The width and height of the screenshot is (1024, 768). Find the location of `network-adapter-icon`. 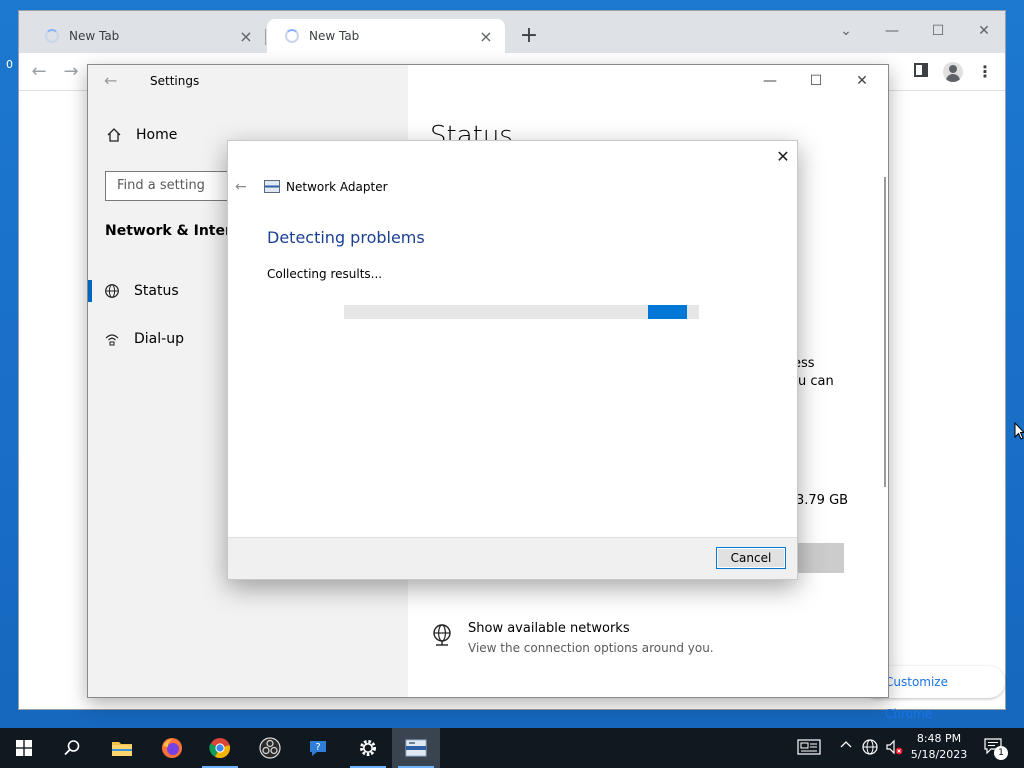

network-adapter-icon is located at coordinates (272, 186).